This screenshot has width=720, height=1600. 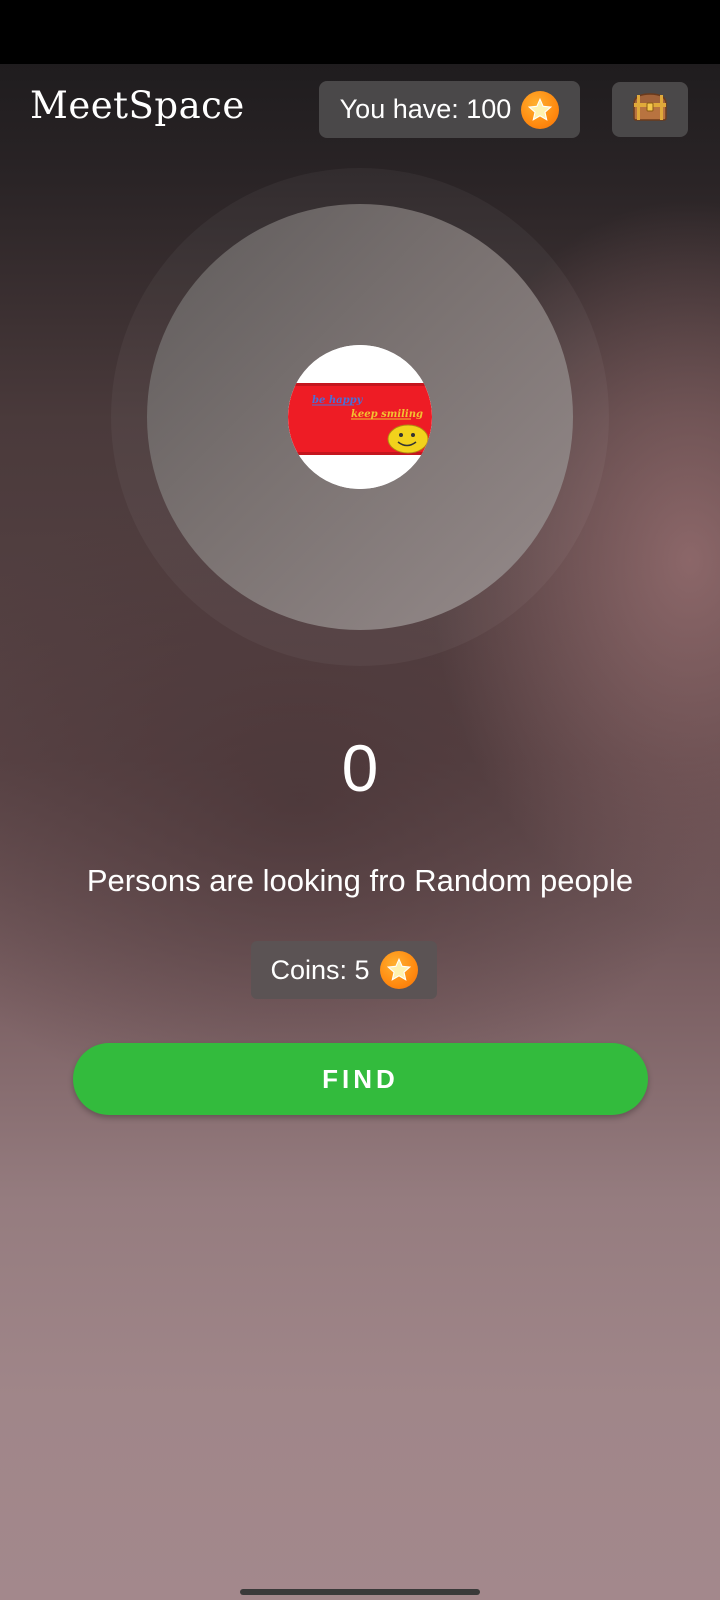 What do you see at coordinates (360, 32) in the screenshot?
I see `status-bar` at bounding box center [360, 32].